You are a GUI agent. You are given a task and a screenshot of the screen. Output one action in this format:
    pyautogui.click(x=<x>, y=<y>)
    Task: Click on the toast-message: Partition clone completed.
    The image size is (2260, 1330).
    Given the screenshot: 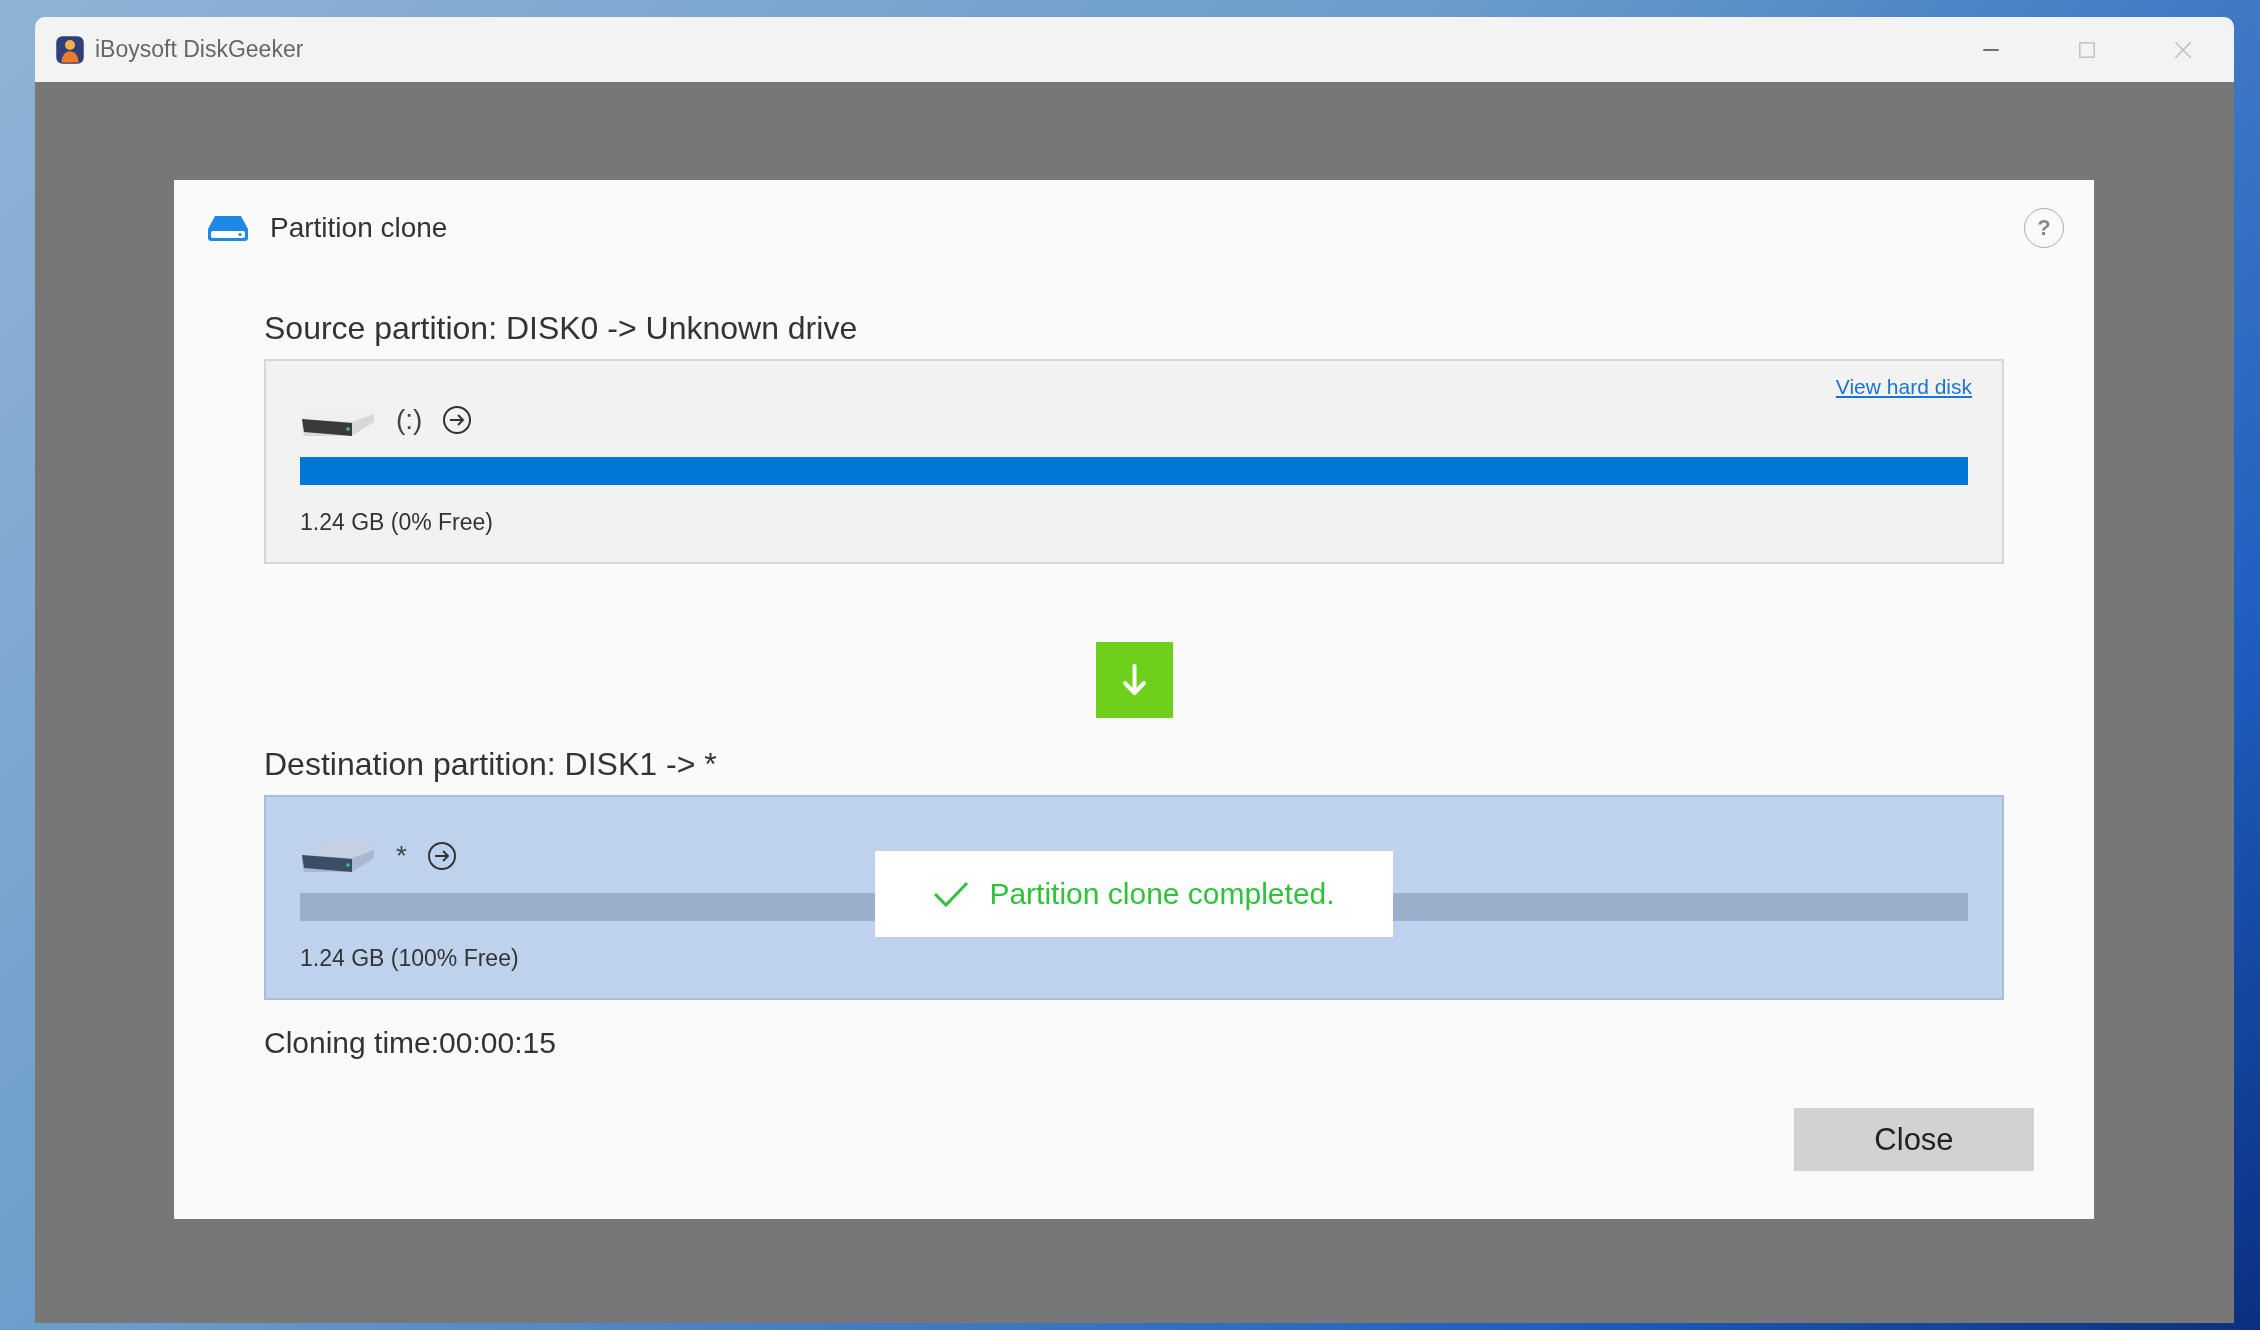 What is the action you would take?
    pyautogui.click(x=1162, y=894)
    